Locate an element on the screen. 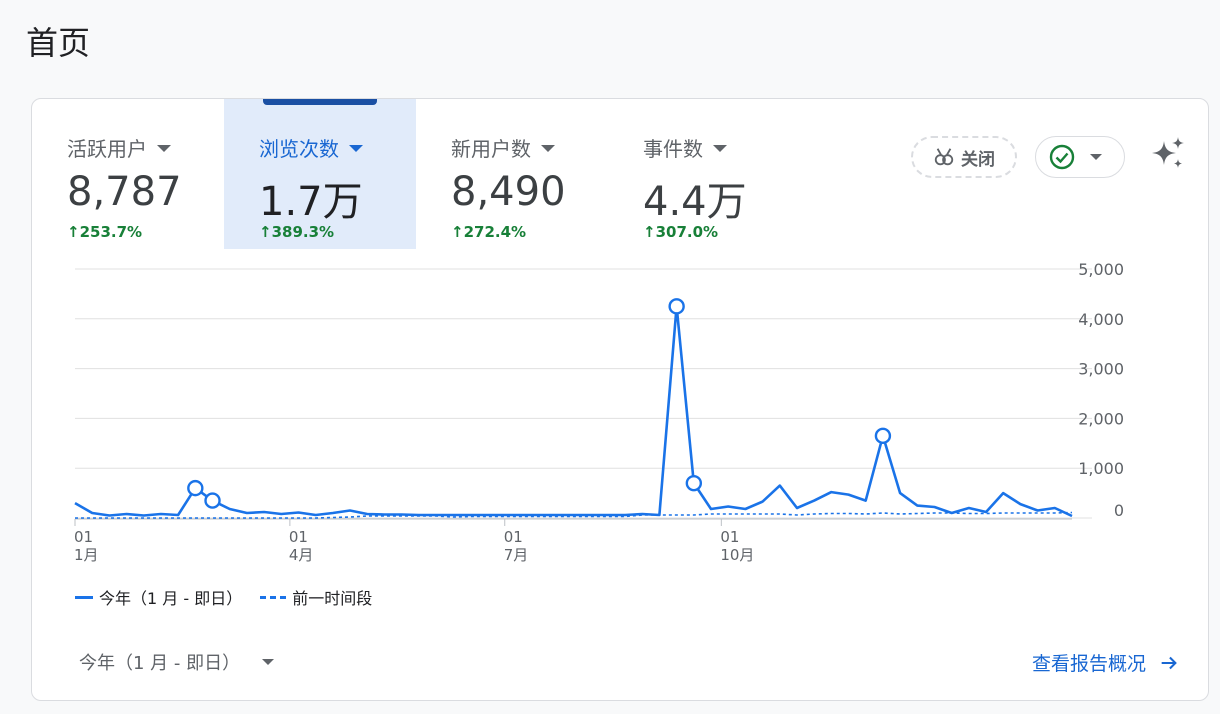 The image size is (1220, 714). view-report-link: 查看报告概况 is located at coordinates (1106, 662).